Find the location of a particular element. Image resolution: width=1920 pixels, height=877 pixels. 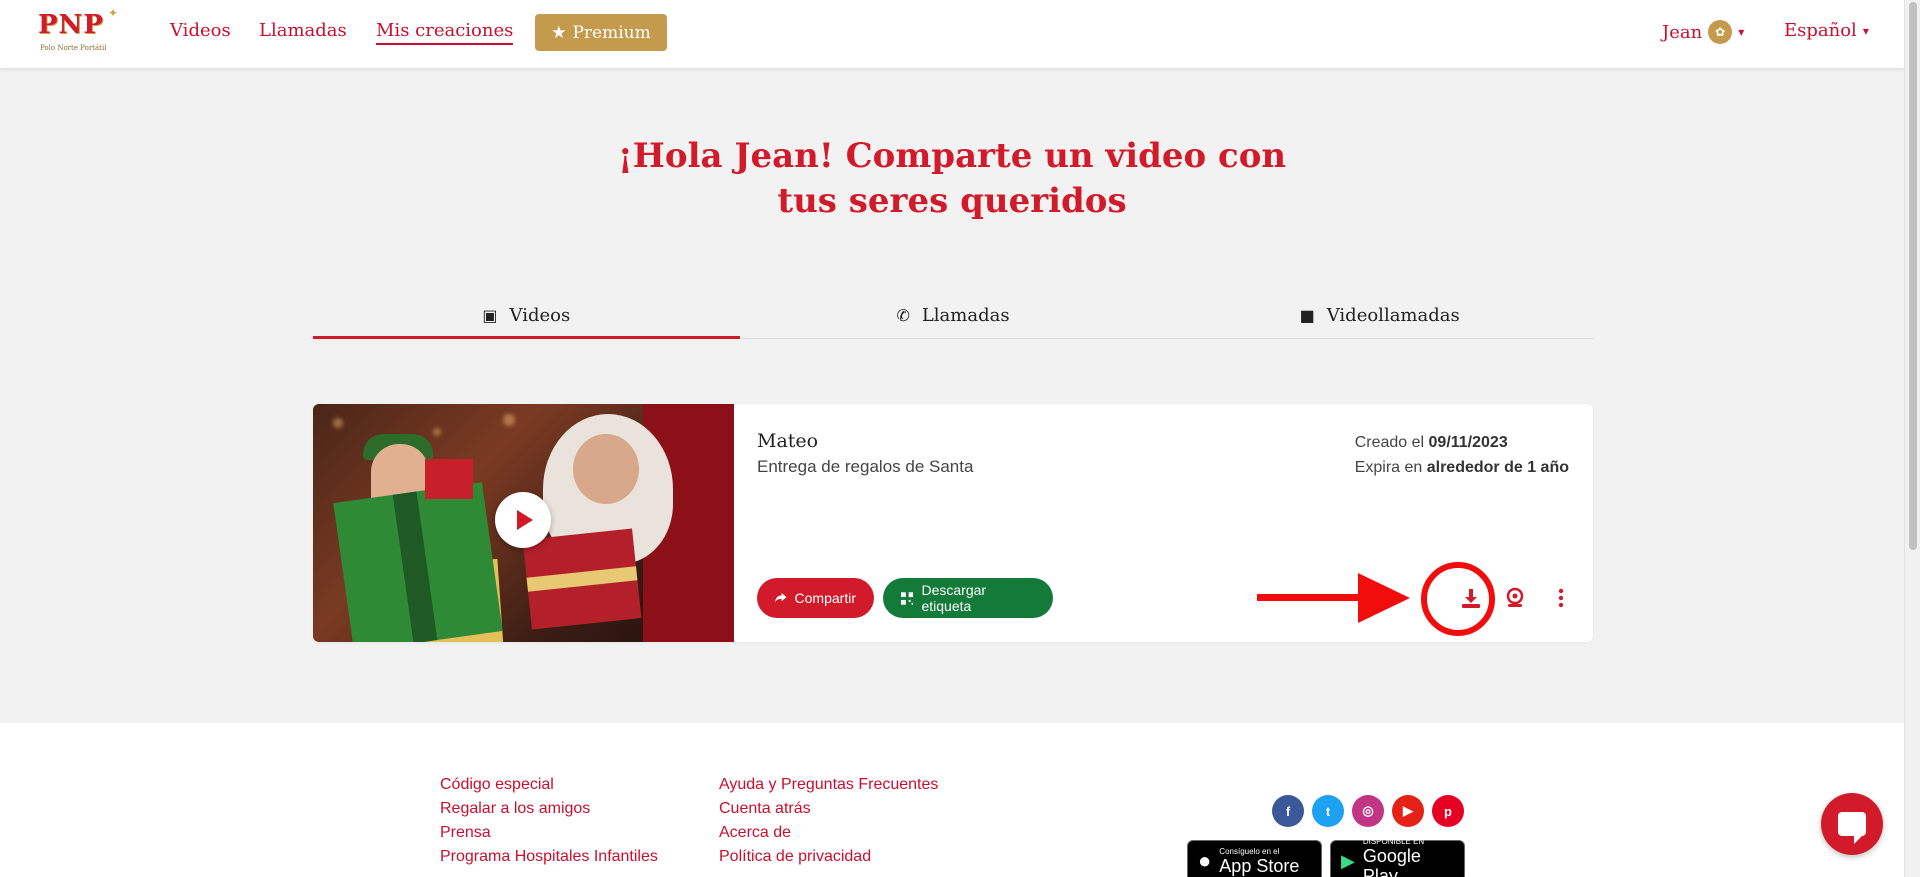

social-links: f t ◎ ▶ p is located at coordinates (1368, 811).